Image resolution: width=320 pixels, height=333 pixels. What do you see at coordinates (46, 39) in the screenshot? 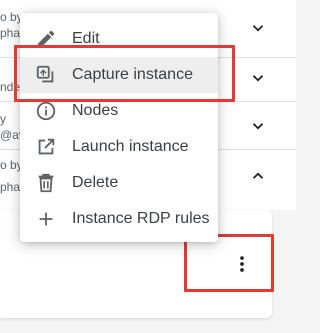
I see `pencil-icon` at bounding box center [46, 39].